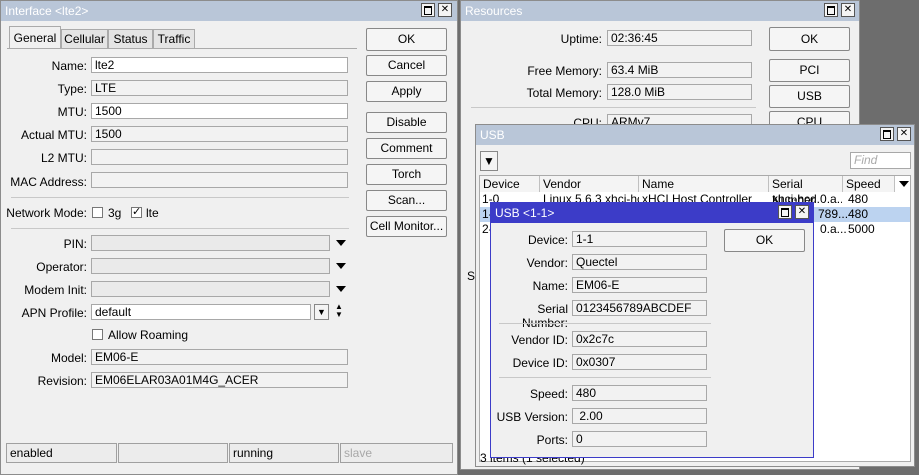  Describe the element at coordinates (406, 148) in the screenshot. I see `comment-button: Comment` at that location.